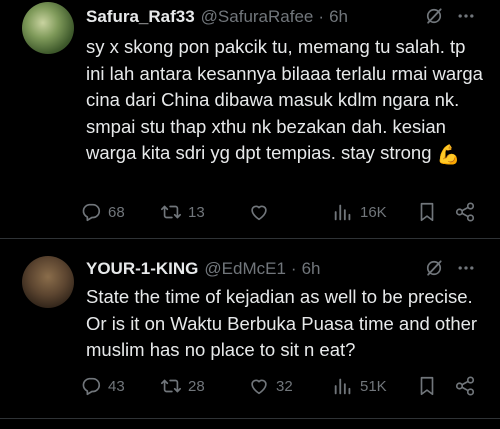  I want to click on repost-count: 13, so click(196, 212).